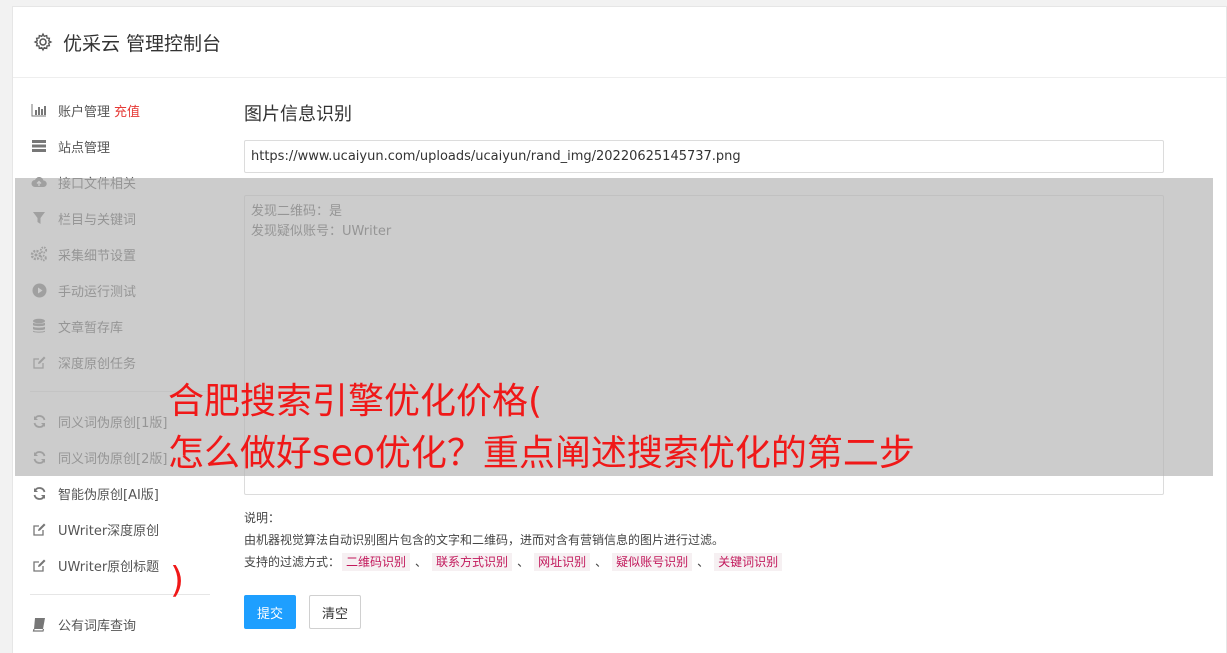  I want to click on sidebar-item-deep-original: 深度原创任务, so click(120, 362).